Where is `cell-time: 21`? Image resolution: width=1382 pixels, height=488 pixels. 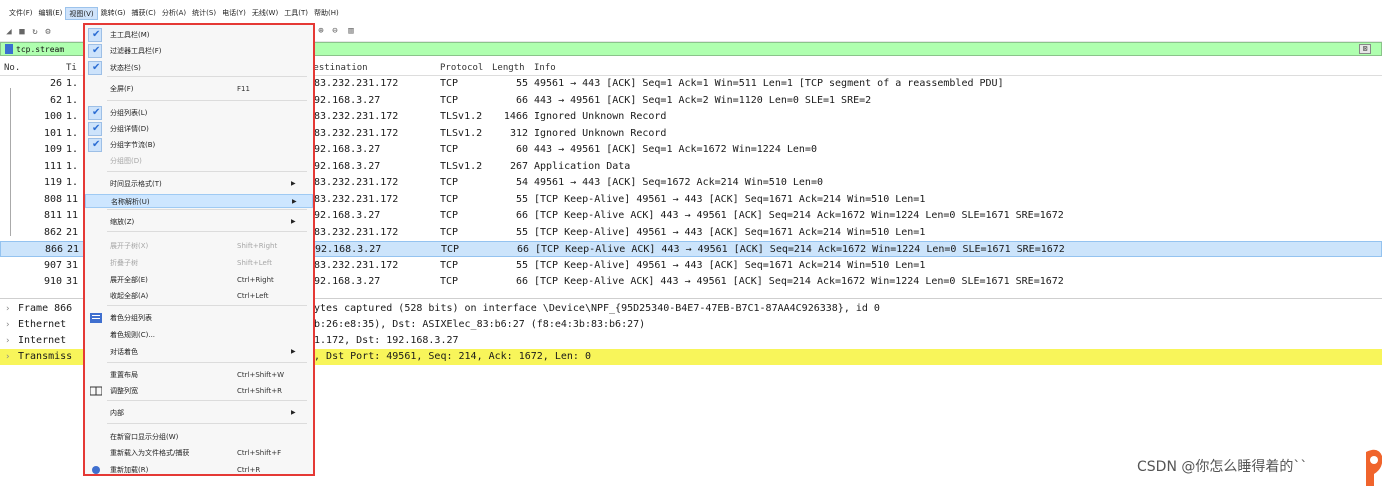 cell-time: 21 is located at coordinates (72, 232).